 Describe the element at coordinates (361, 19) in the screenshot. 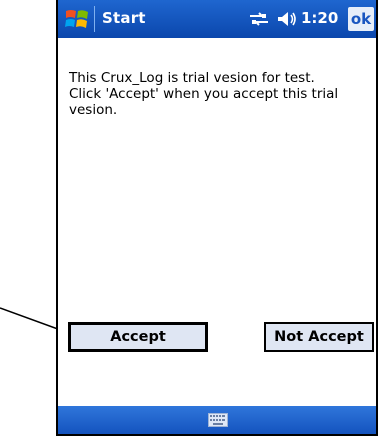

I see `ok-button: ok` at that location.